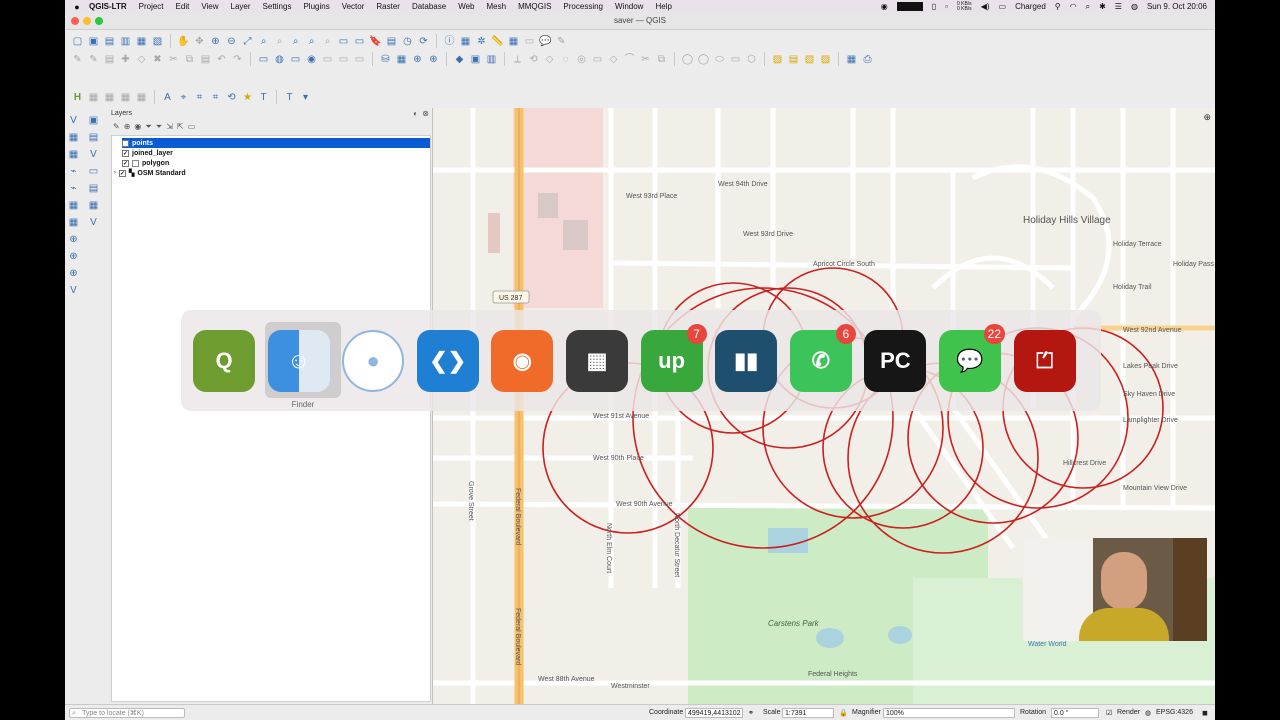  I want to click on remove-layer-icon: ▭, so click(192, 128).